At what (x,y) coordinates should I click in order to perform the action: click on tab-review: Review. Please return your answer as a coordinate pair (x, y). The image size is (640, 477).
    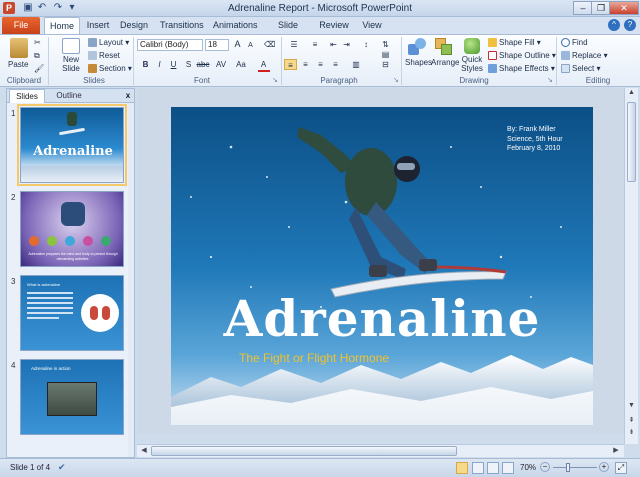
    Looking at the image, I should click on (334, 25).